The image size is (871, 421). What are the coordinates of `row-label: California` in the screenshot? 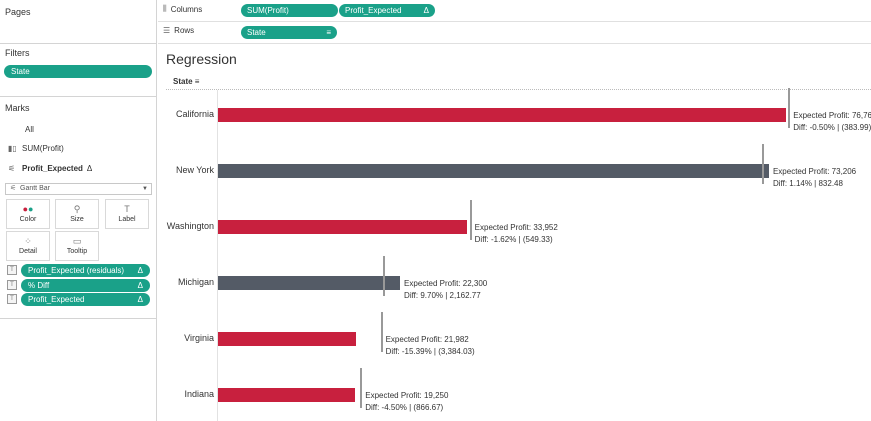 It's located at (194, 114).